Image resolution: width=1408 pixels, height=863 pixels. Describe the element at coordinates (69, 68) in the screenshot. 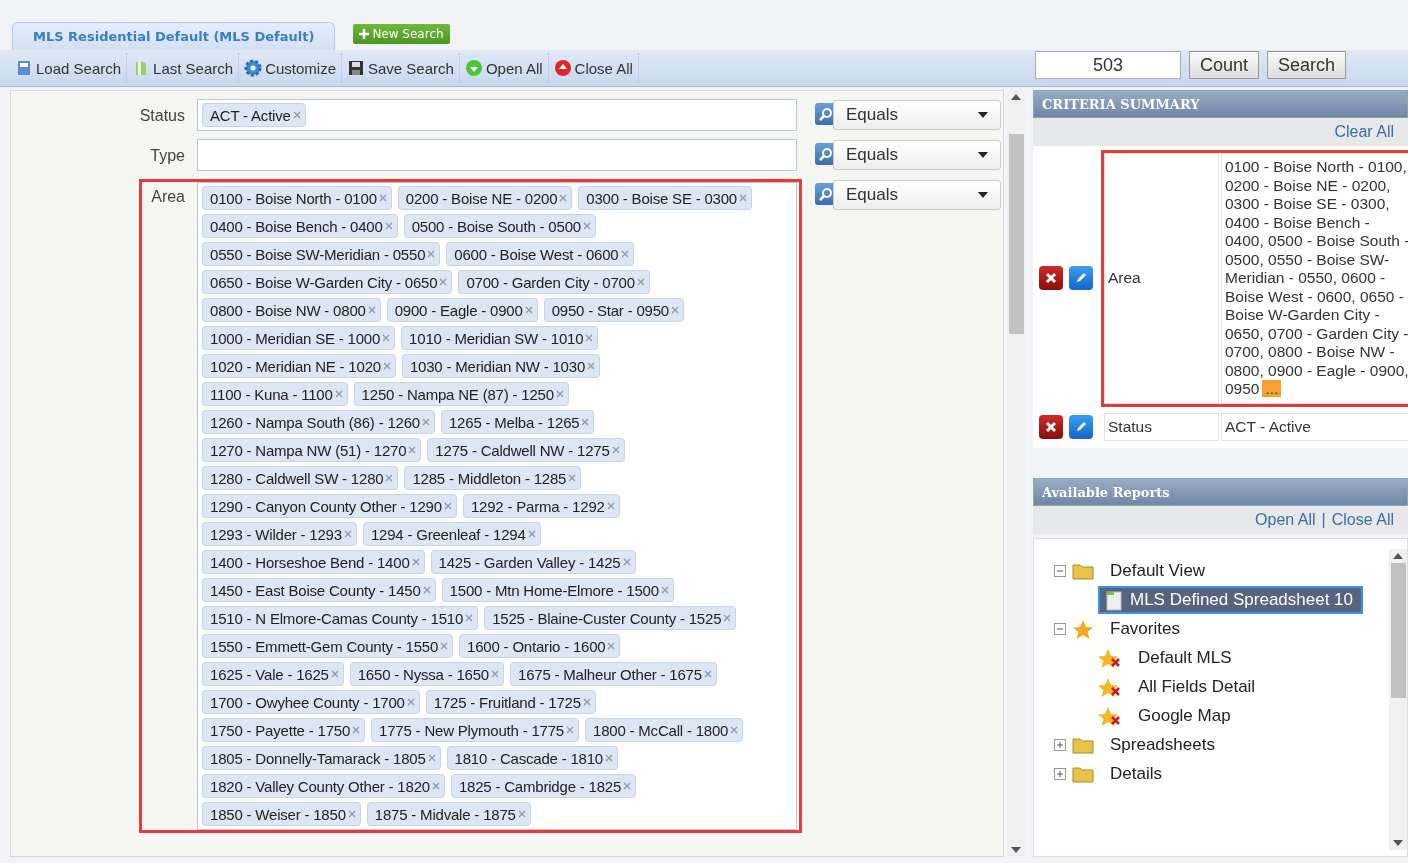

I see `toolbar-button: Load Search` at that location.